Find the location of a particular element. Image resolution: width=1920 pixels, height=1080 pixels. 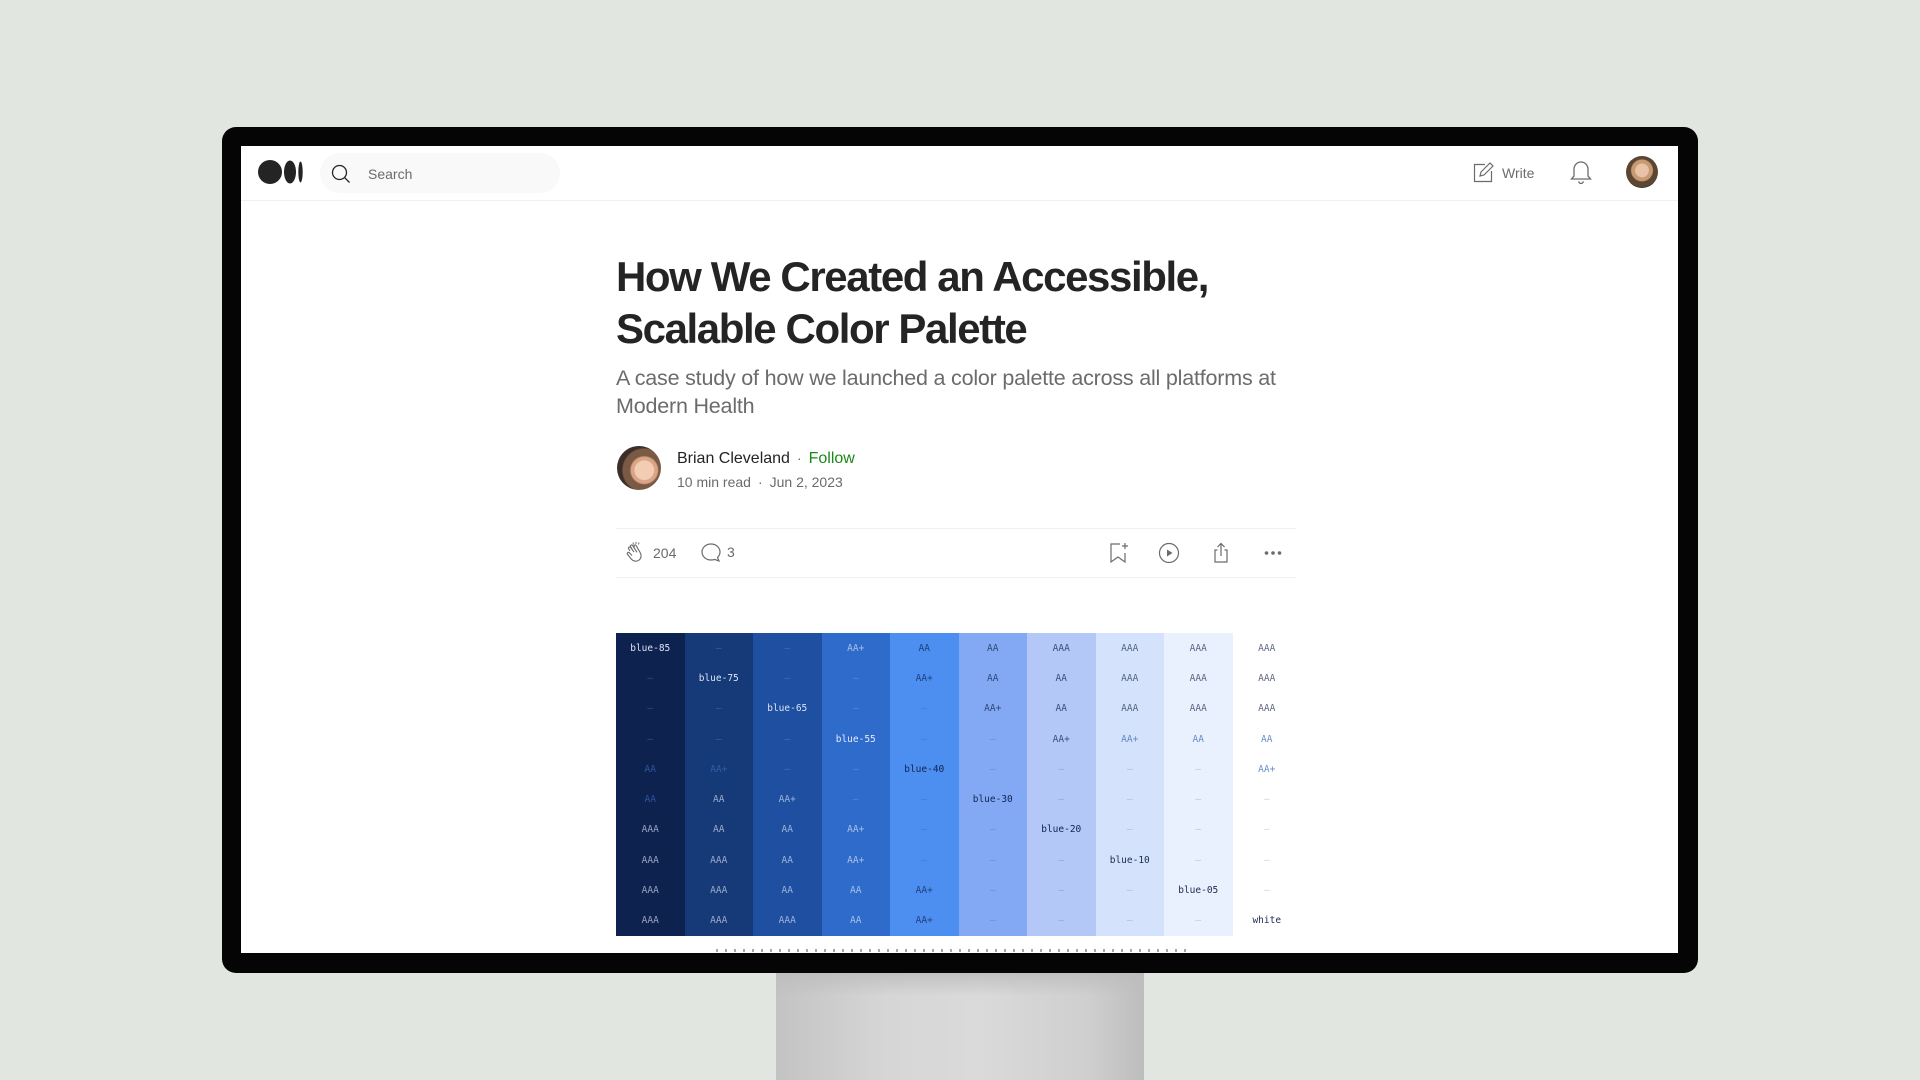

listen-play-icon is located at coordinates (1169, 553).